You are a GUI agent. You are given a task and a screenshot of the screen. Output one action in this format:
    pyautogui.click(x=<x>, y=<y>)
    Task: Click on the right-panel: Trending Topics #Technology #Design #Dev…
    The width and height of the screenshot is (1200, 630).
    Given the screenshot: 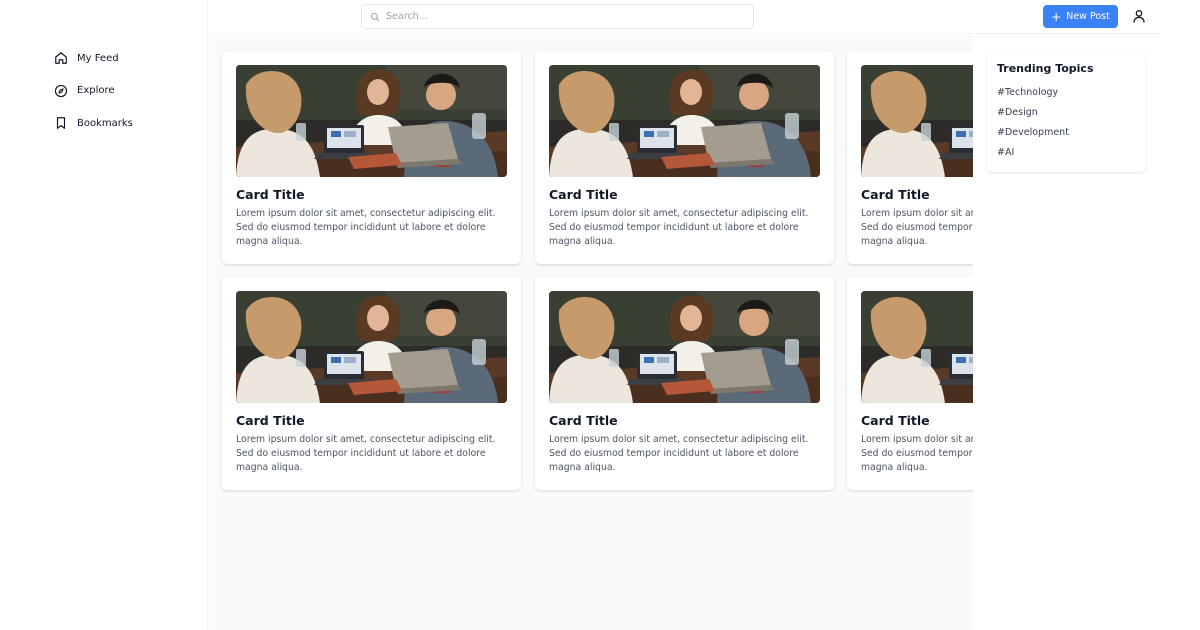 What is the action you would take?
    pyautogui.click(x=1066, y=332)
    